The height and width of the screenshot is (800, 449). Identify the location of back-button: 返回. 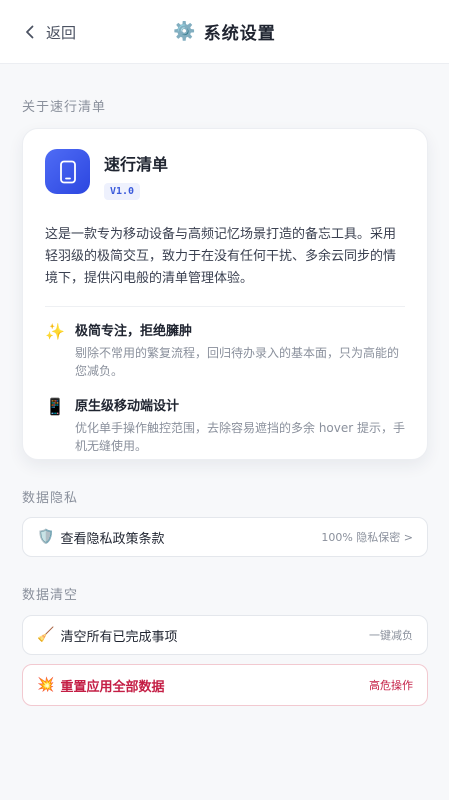
(49, 32).